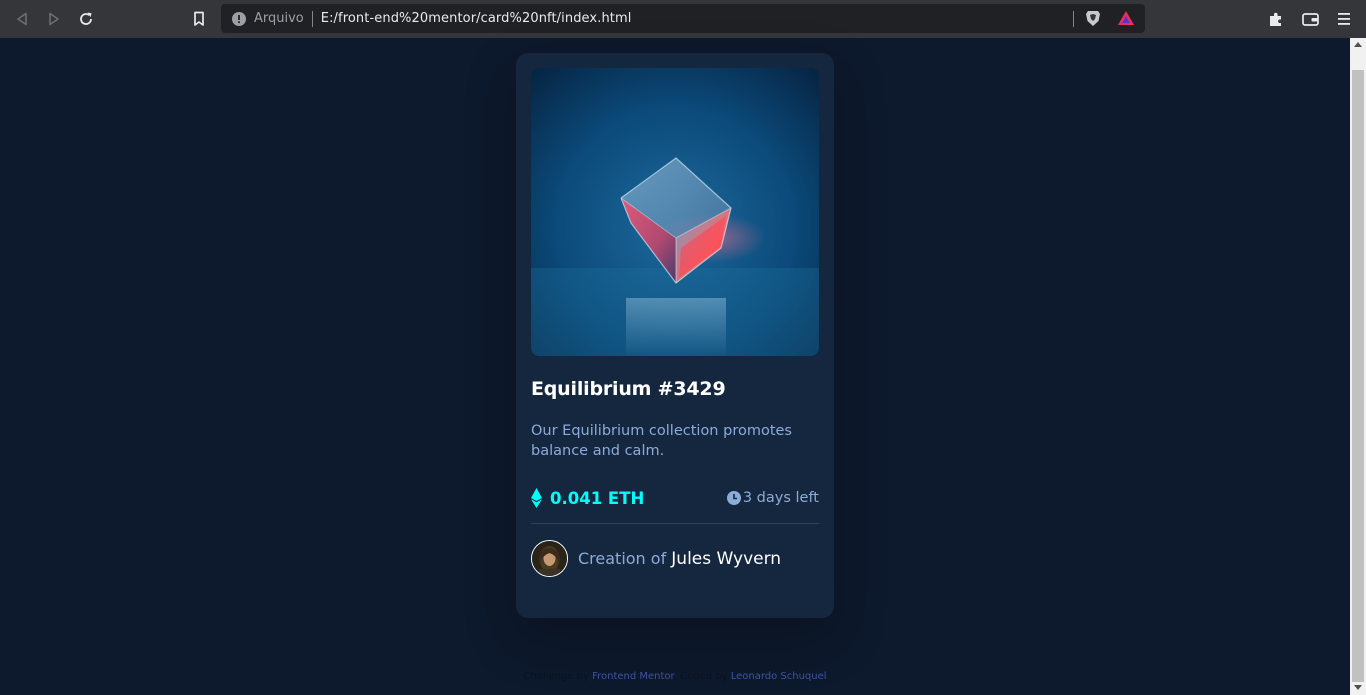  Describe the element at coordinates (700, 676) in the screenshot. I see `coded-text: . Coded by` at that location.